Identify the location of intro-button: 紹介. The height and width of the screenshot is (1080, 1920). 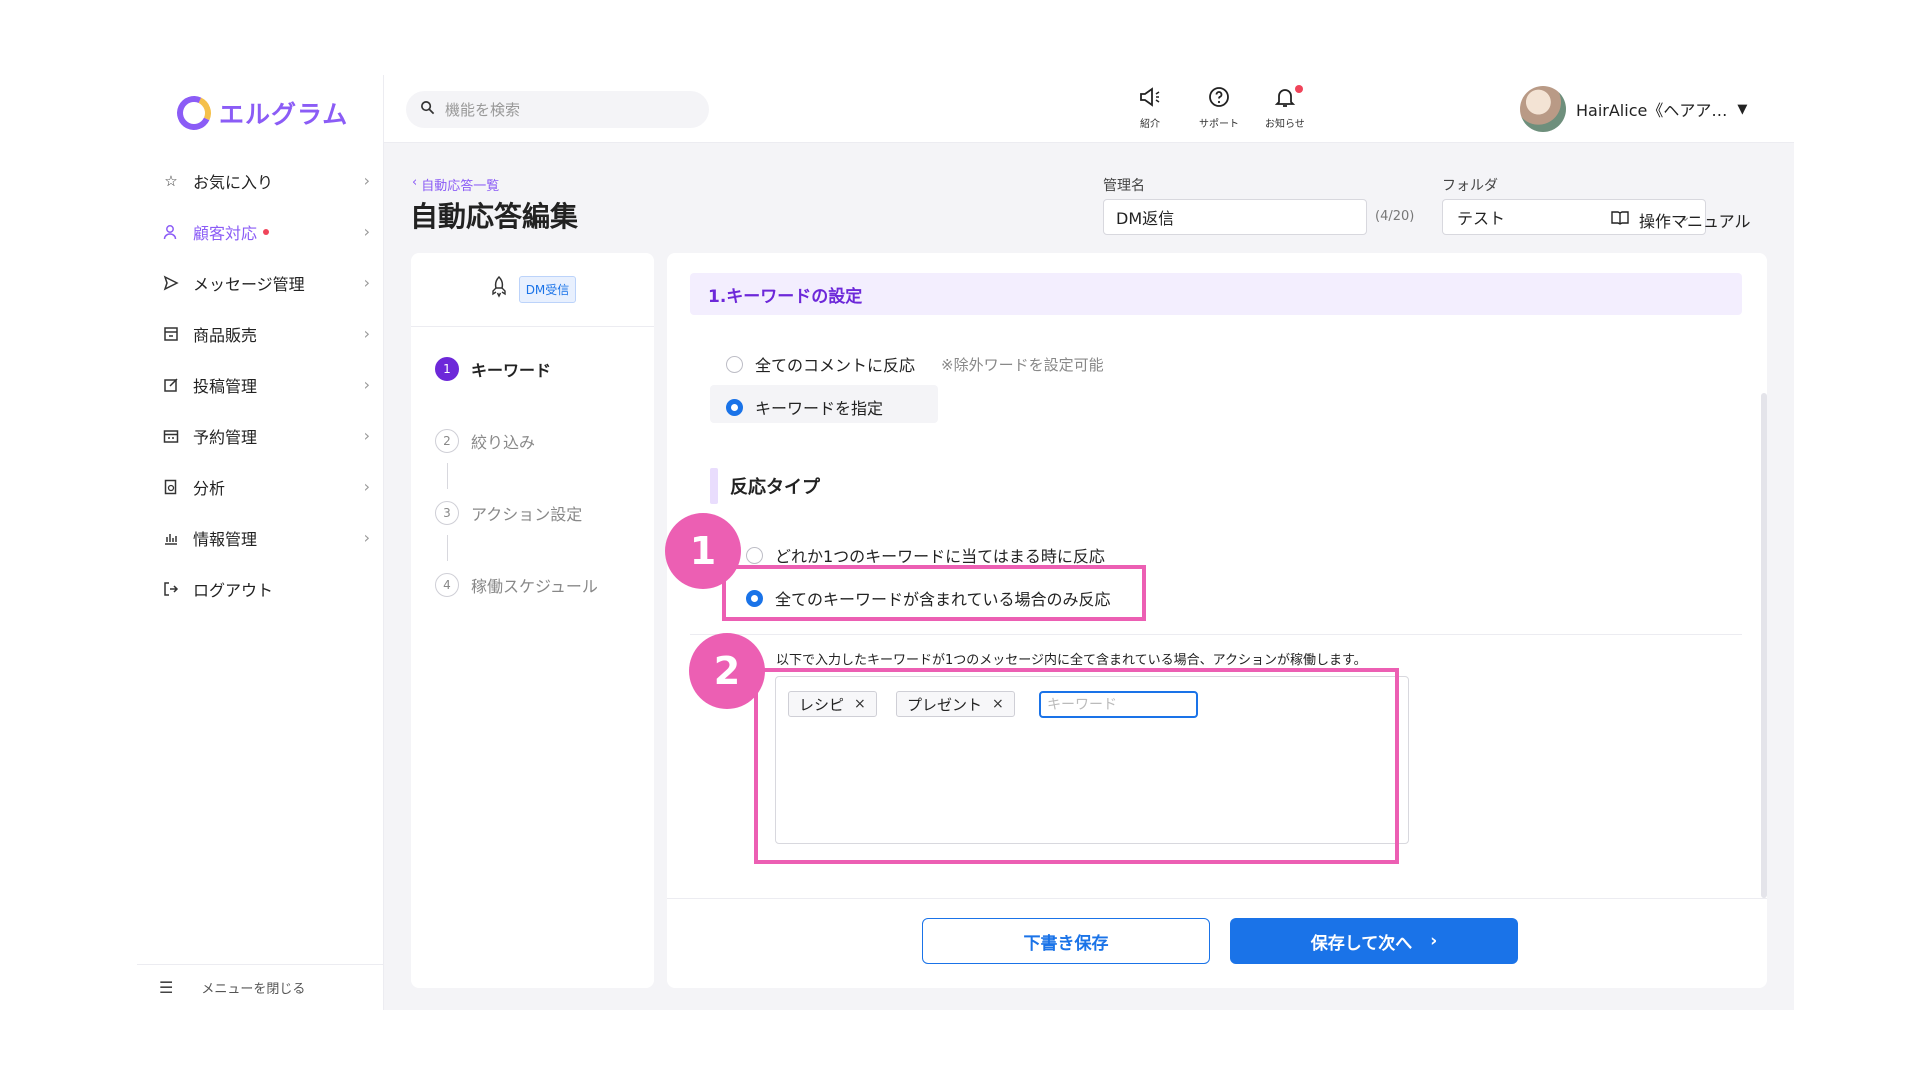
(1150, 107).